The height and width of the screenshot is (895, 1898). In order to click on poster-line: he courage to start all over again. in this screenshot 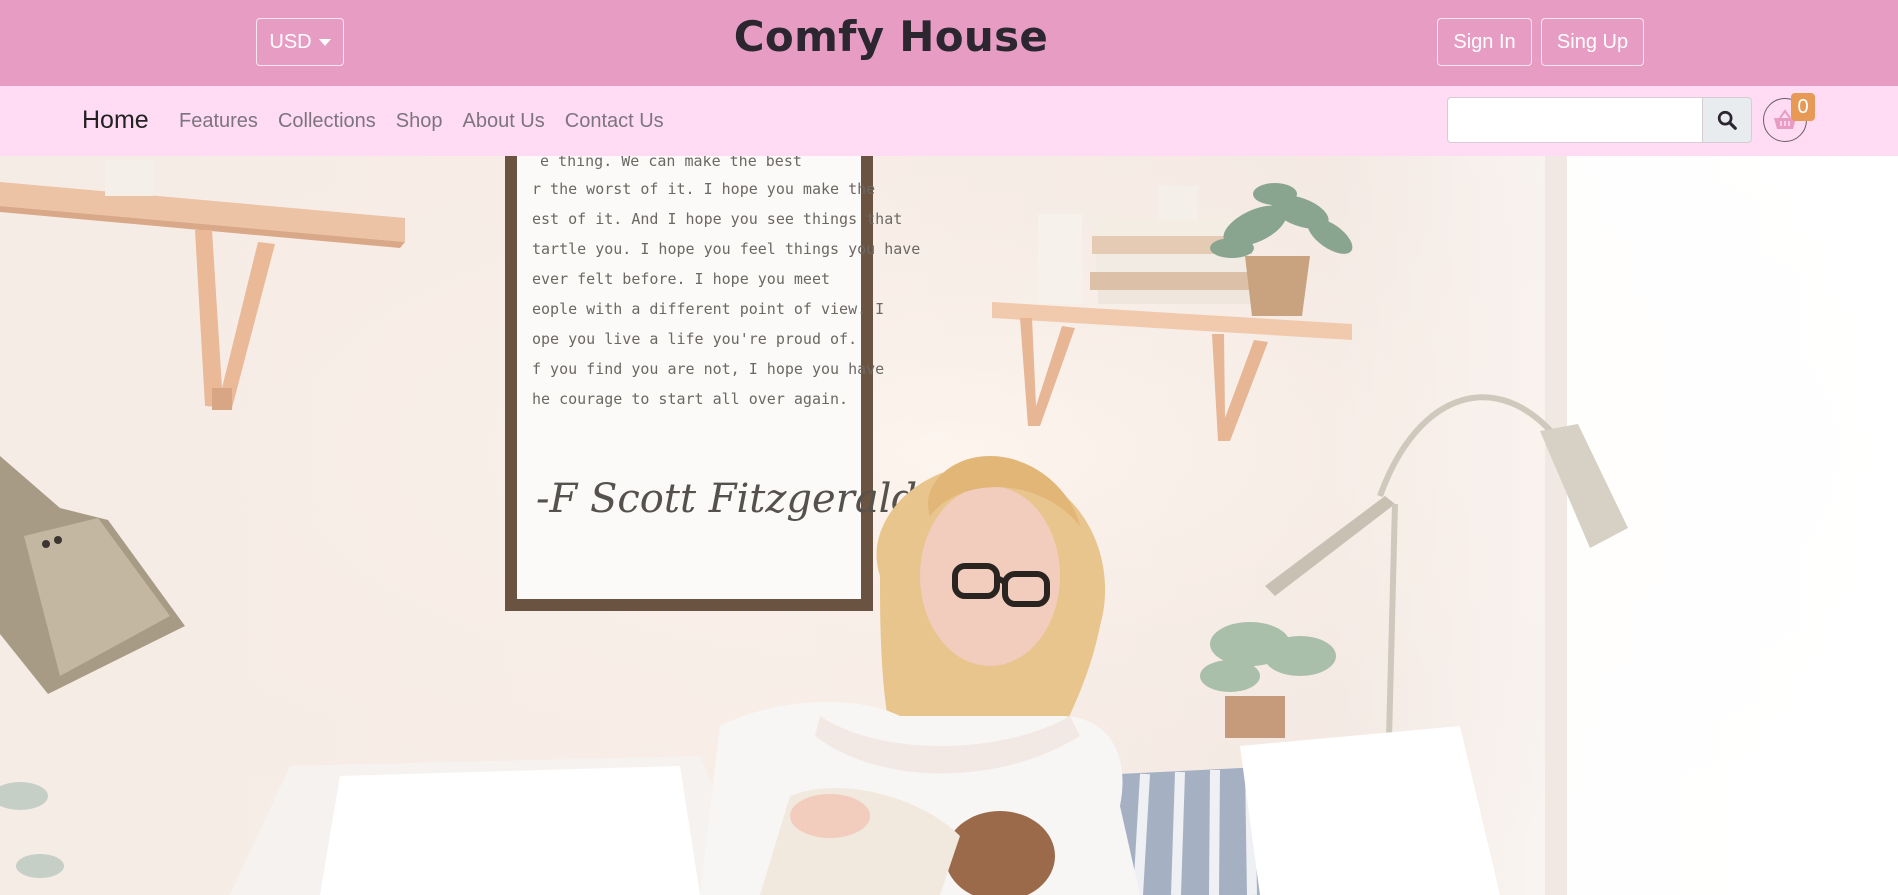, I will do `click(690, 399)`.